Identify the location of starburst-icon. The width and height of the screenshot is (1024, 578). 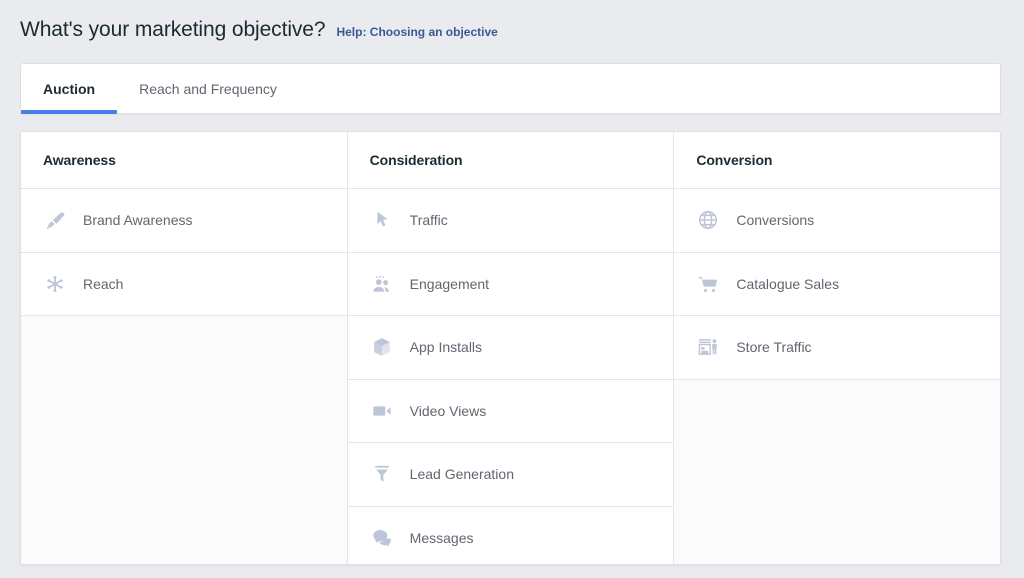
(55, 284).